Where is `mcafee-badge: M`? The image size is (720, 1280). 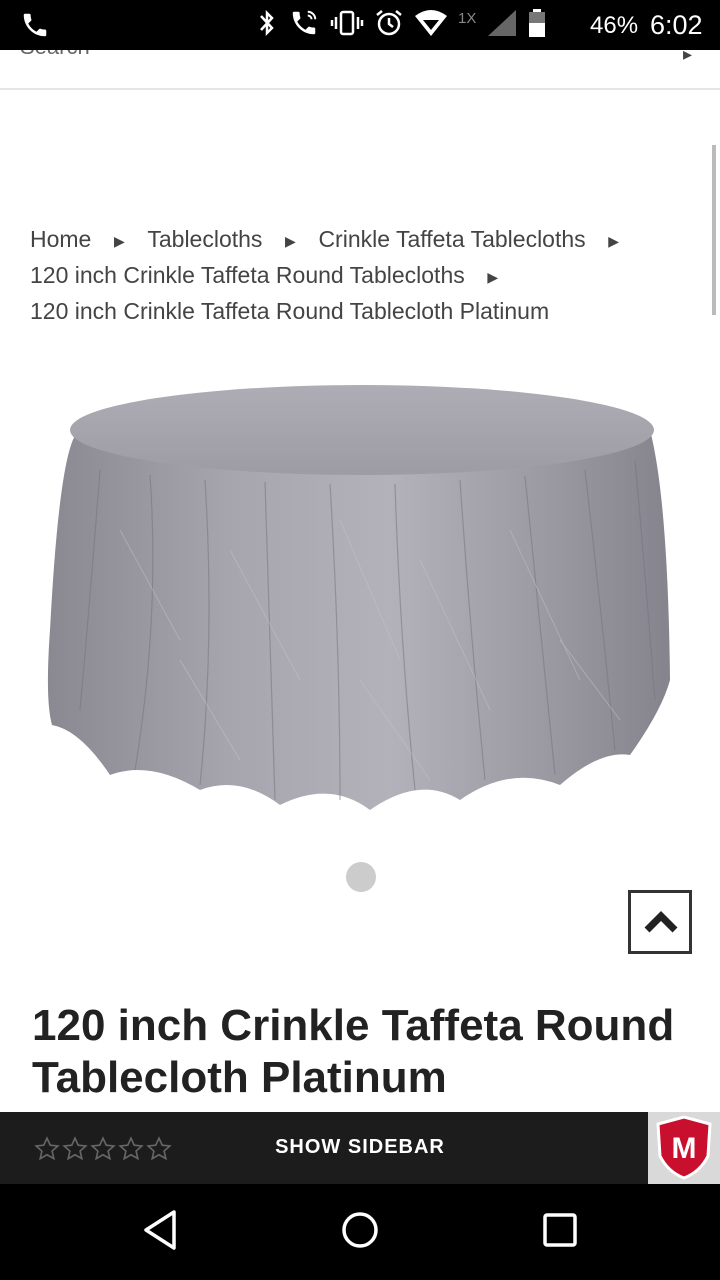
mcafee-badge: M is located at coordinates (684, 1148).